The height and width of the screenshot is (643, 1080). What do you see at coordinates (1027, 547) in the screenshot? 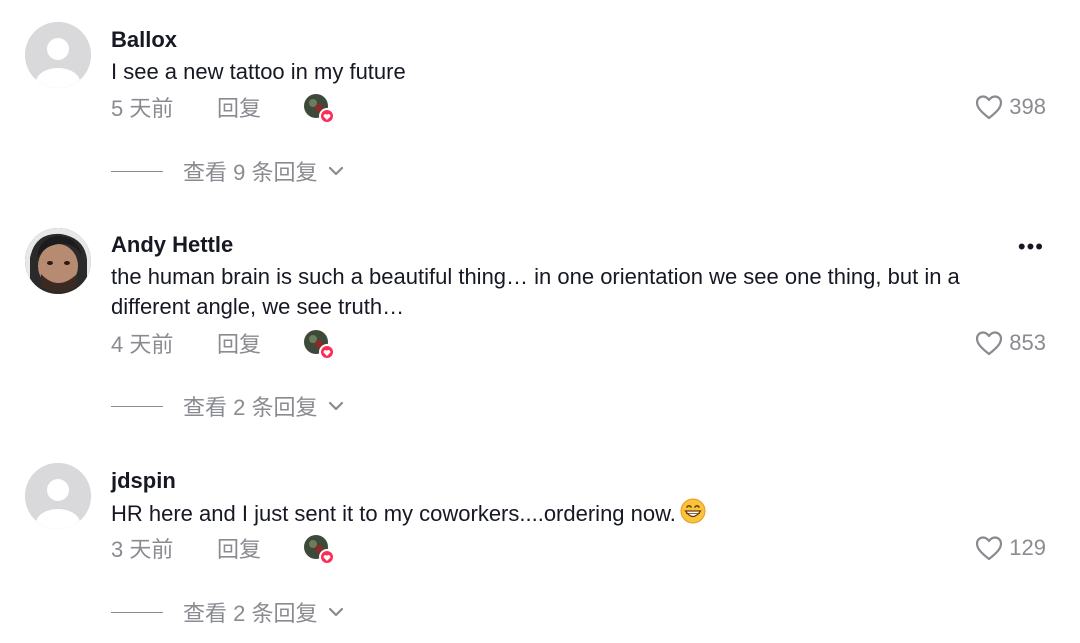
I see `like-count: 129` at bounding box center [1027, 547].